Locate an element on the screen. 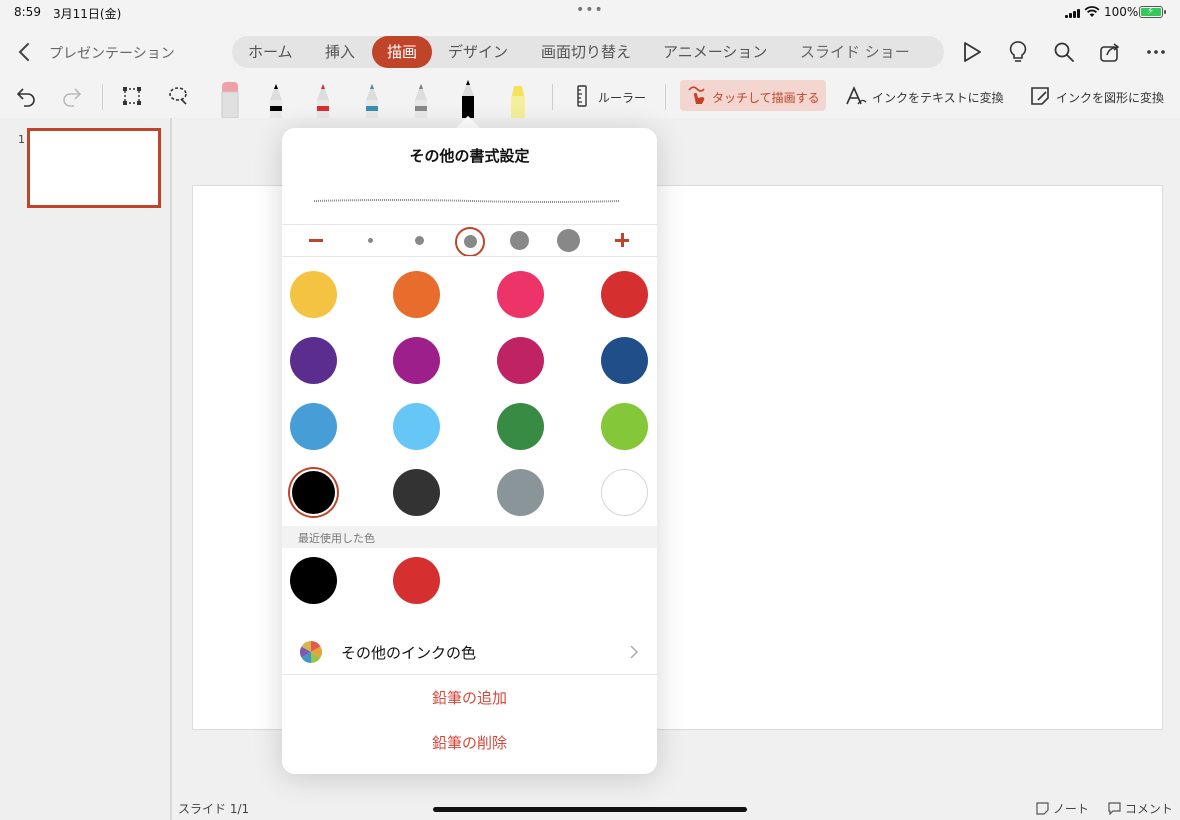  slide-thumbnails-pane: 1 is located at coordinates (86, 469).